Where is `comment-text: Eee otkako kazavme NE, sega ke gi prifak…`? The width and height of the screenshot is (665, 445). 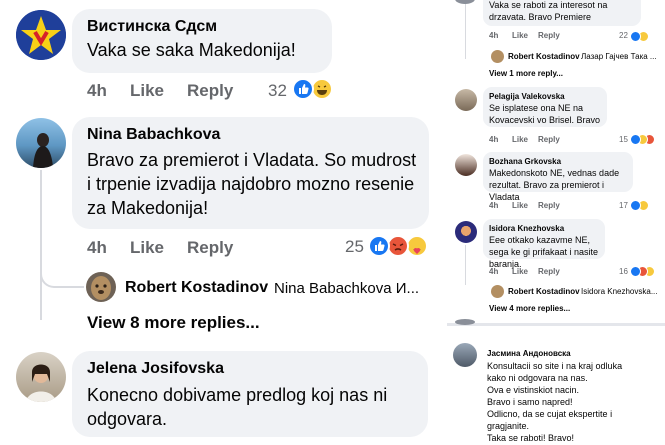
comment-text: Eee otkako kazavme NE, sega ke gi prifak… is located at coordinates (544, 252).